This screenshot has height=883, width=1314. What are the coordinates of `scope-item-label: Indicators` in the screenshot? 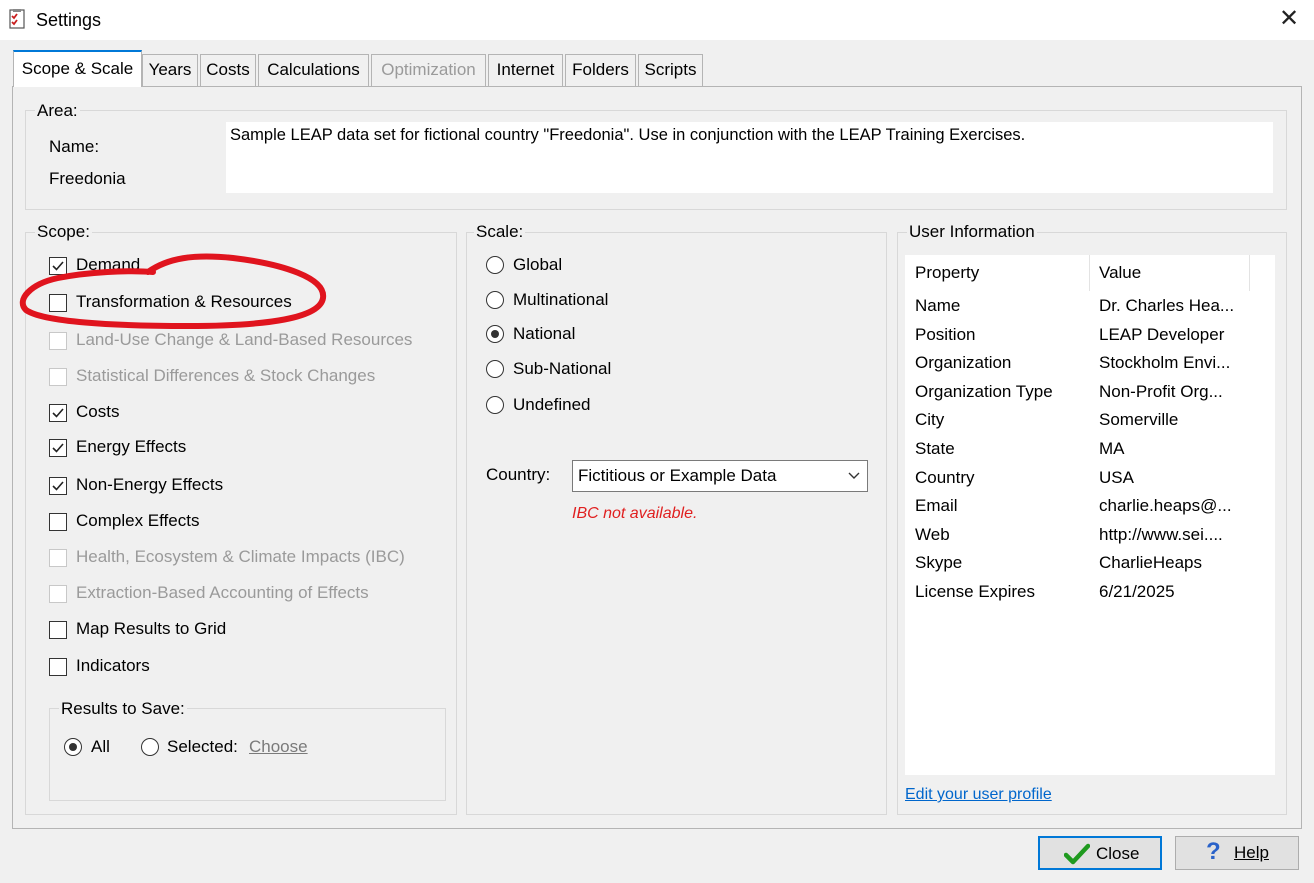 It's located at (113, 665).